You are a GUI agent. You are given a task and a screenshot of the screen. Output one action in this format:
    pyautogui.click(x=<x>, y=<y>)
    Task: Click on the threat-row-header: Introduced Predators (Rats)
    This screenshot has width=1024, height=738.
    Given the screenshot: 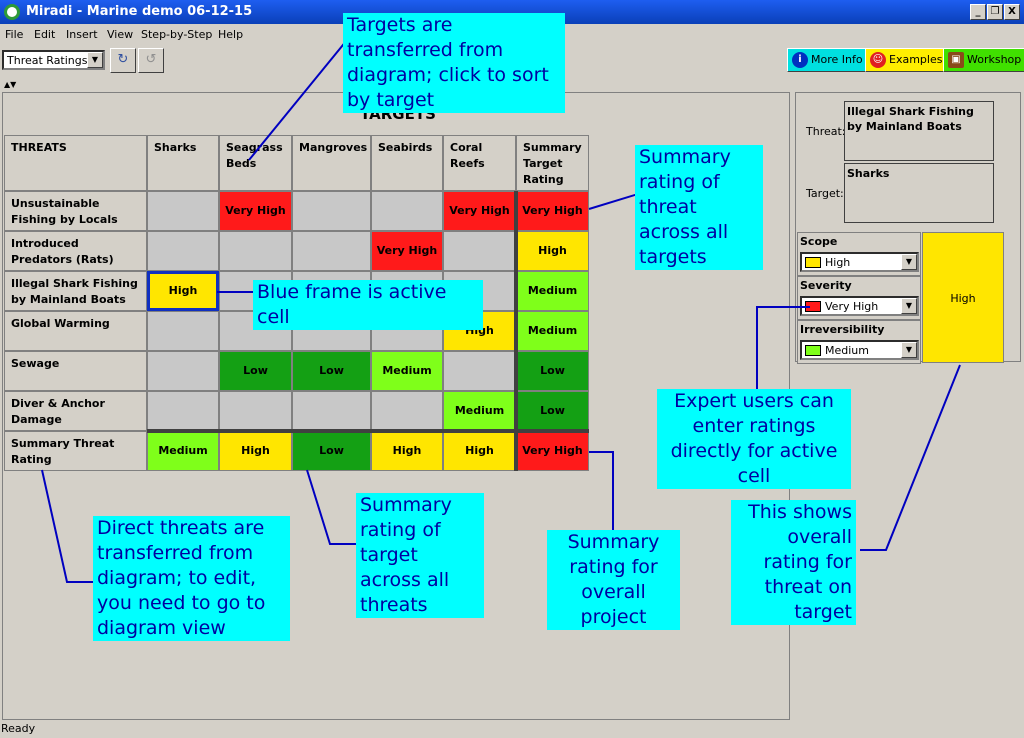 What is the action you would take?
    pyautogui.click(x=75, y=251)
    